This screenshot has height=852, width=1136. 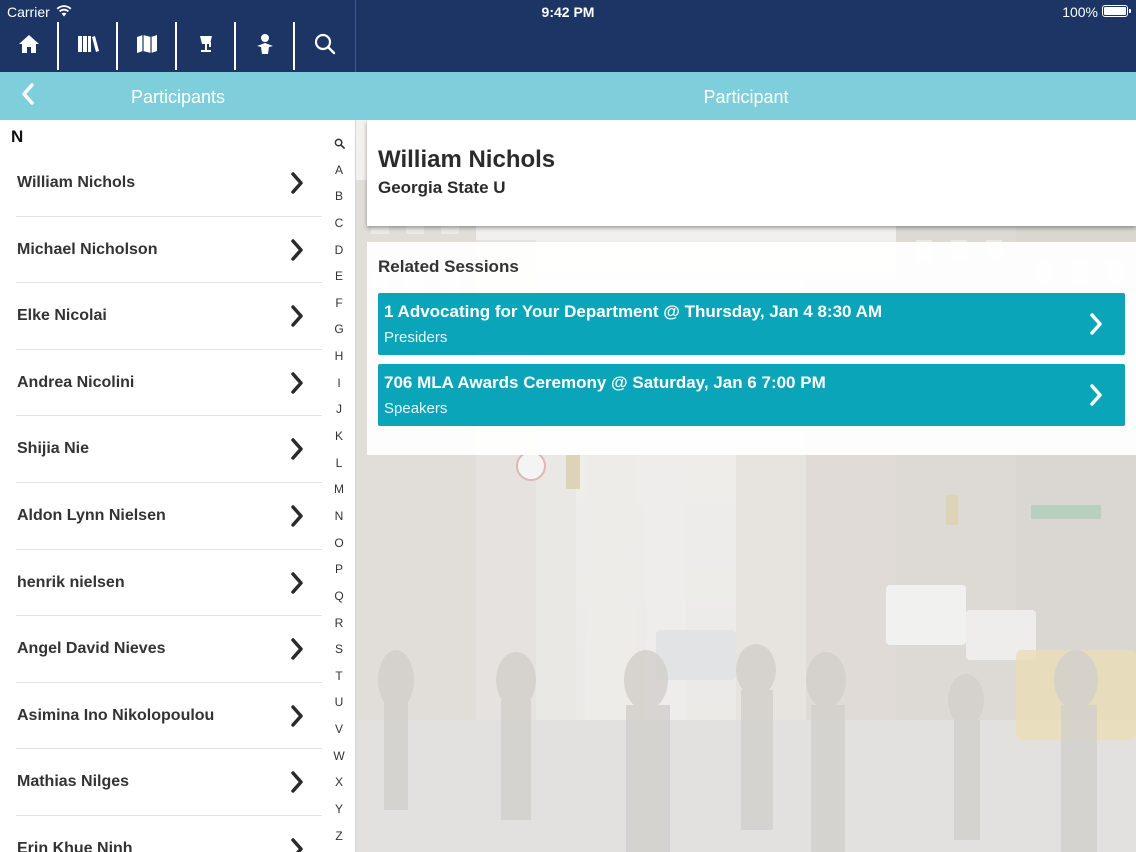 I want to click on participant-name: Erin Khue Ninh, so click(x=75, y=845).